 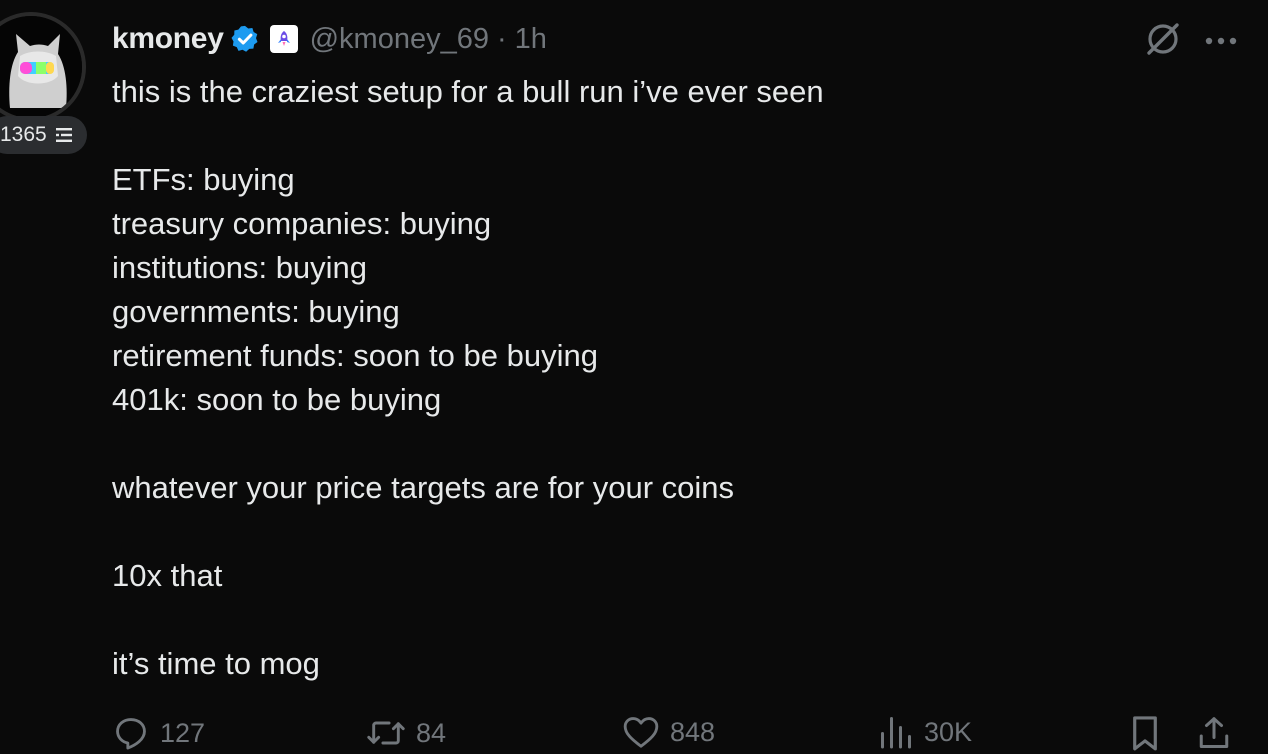 What do you see at coordinates (158, 733) in the screenshot?
I see `reply-button: 127` at bounding box center [158, 733].